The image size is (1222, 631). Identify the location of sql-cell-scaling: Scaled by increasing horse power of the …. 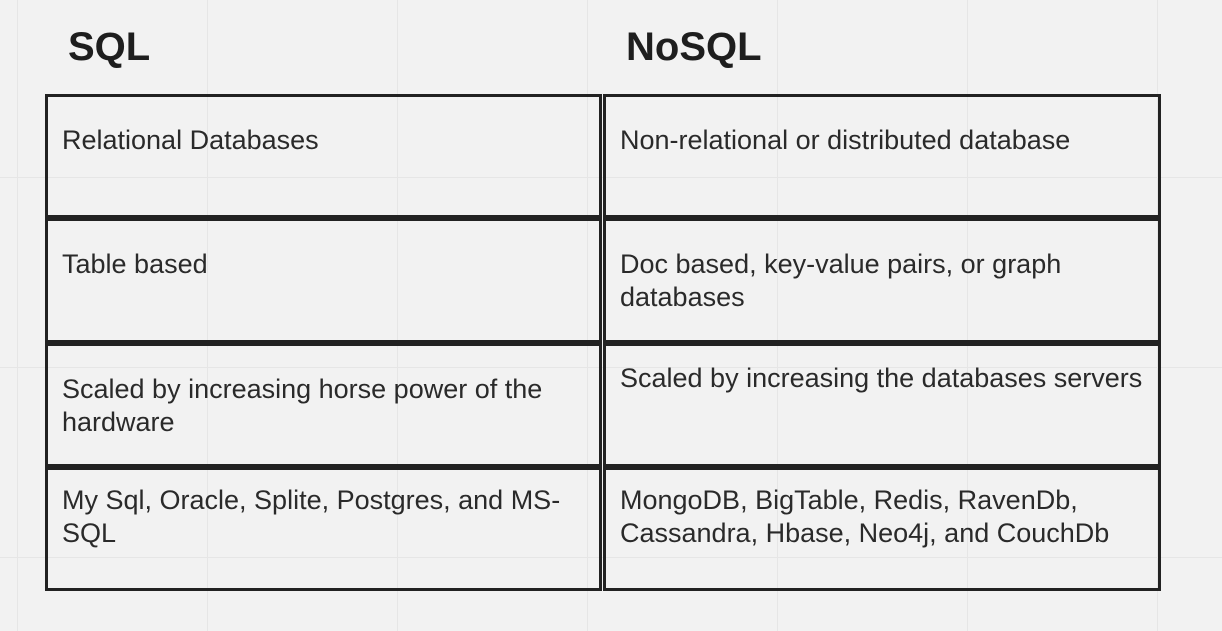
(323, 405).